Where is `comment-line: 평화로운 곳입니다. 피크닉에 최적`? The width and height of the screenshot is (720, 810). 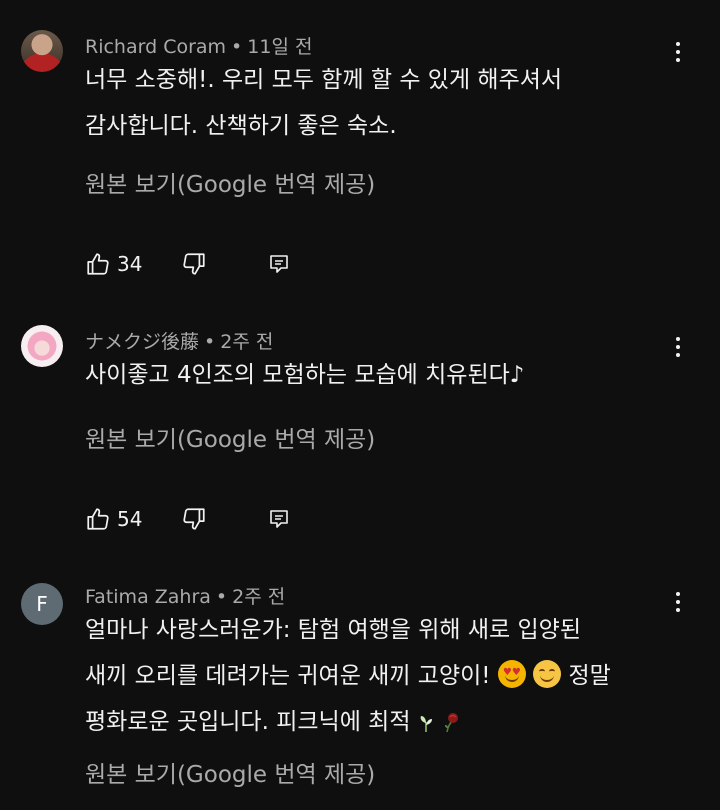 comment-line: 평화로운 곳입니다. 피크닉에 최적 is located at coordinates (375, 724).